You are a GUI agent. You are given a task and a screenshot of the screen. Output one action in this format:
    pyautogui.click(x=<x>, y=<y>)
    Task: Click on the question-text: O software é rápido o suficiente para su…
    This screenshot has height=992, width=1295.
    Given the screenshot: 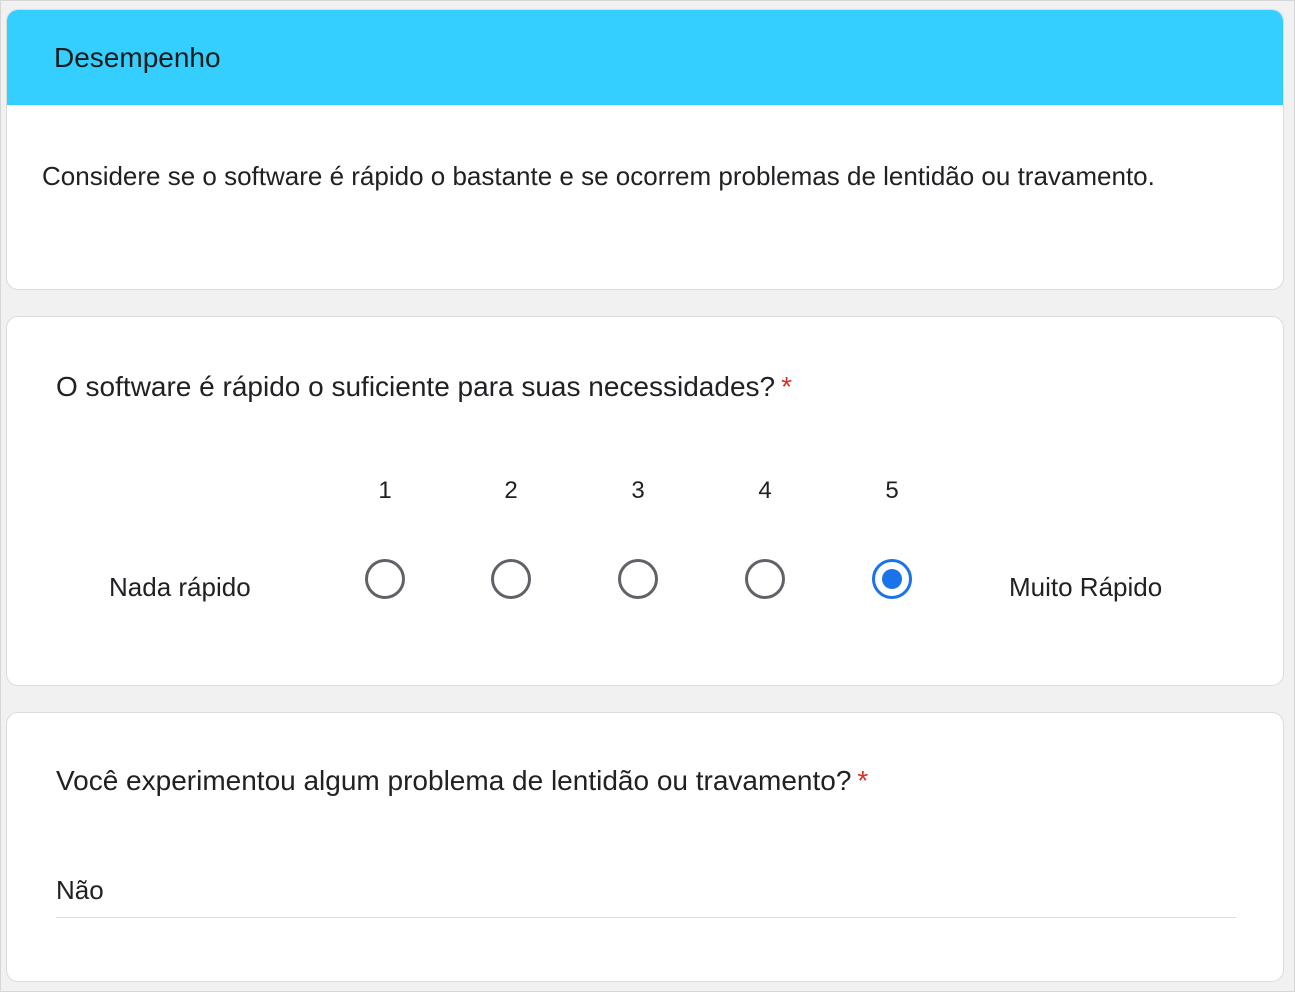 What is the action you would take?
    pyautogui.click(x=416, y=386)
    